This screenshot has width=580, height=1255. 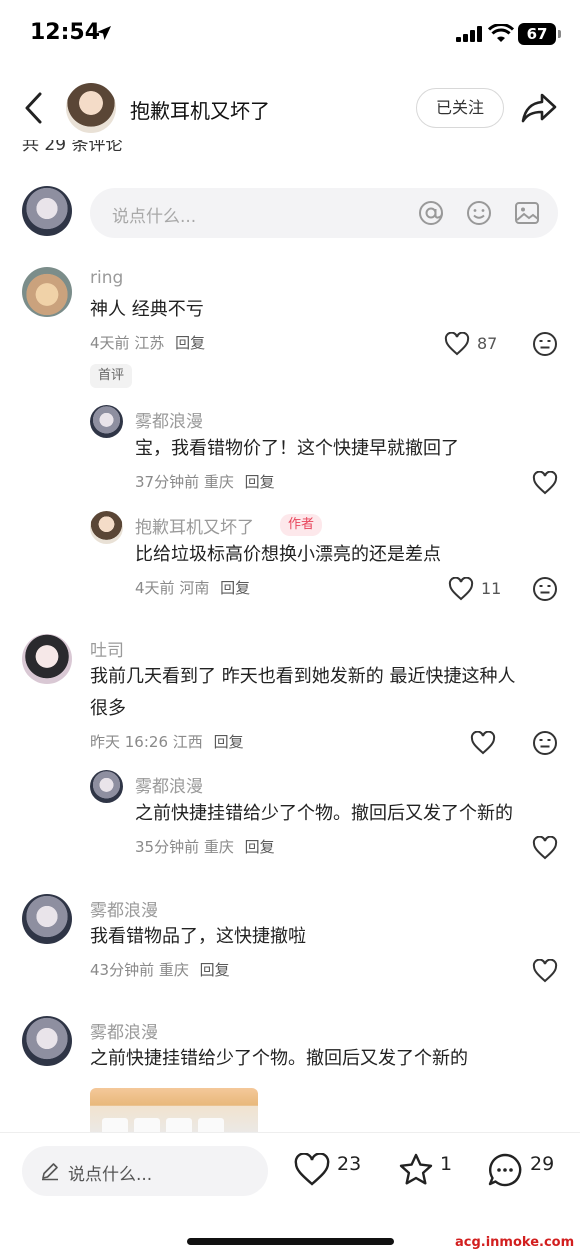 I want to click on reply-meta: 37分钟前 重庆 回复, so click(x=205, y=481).